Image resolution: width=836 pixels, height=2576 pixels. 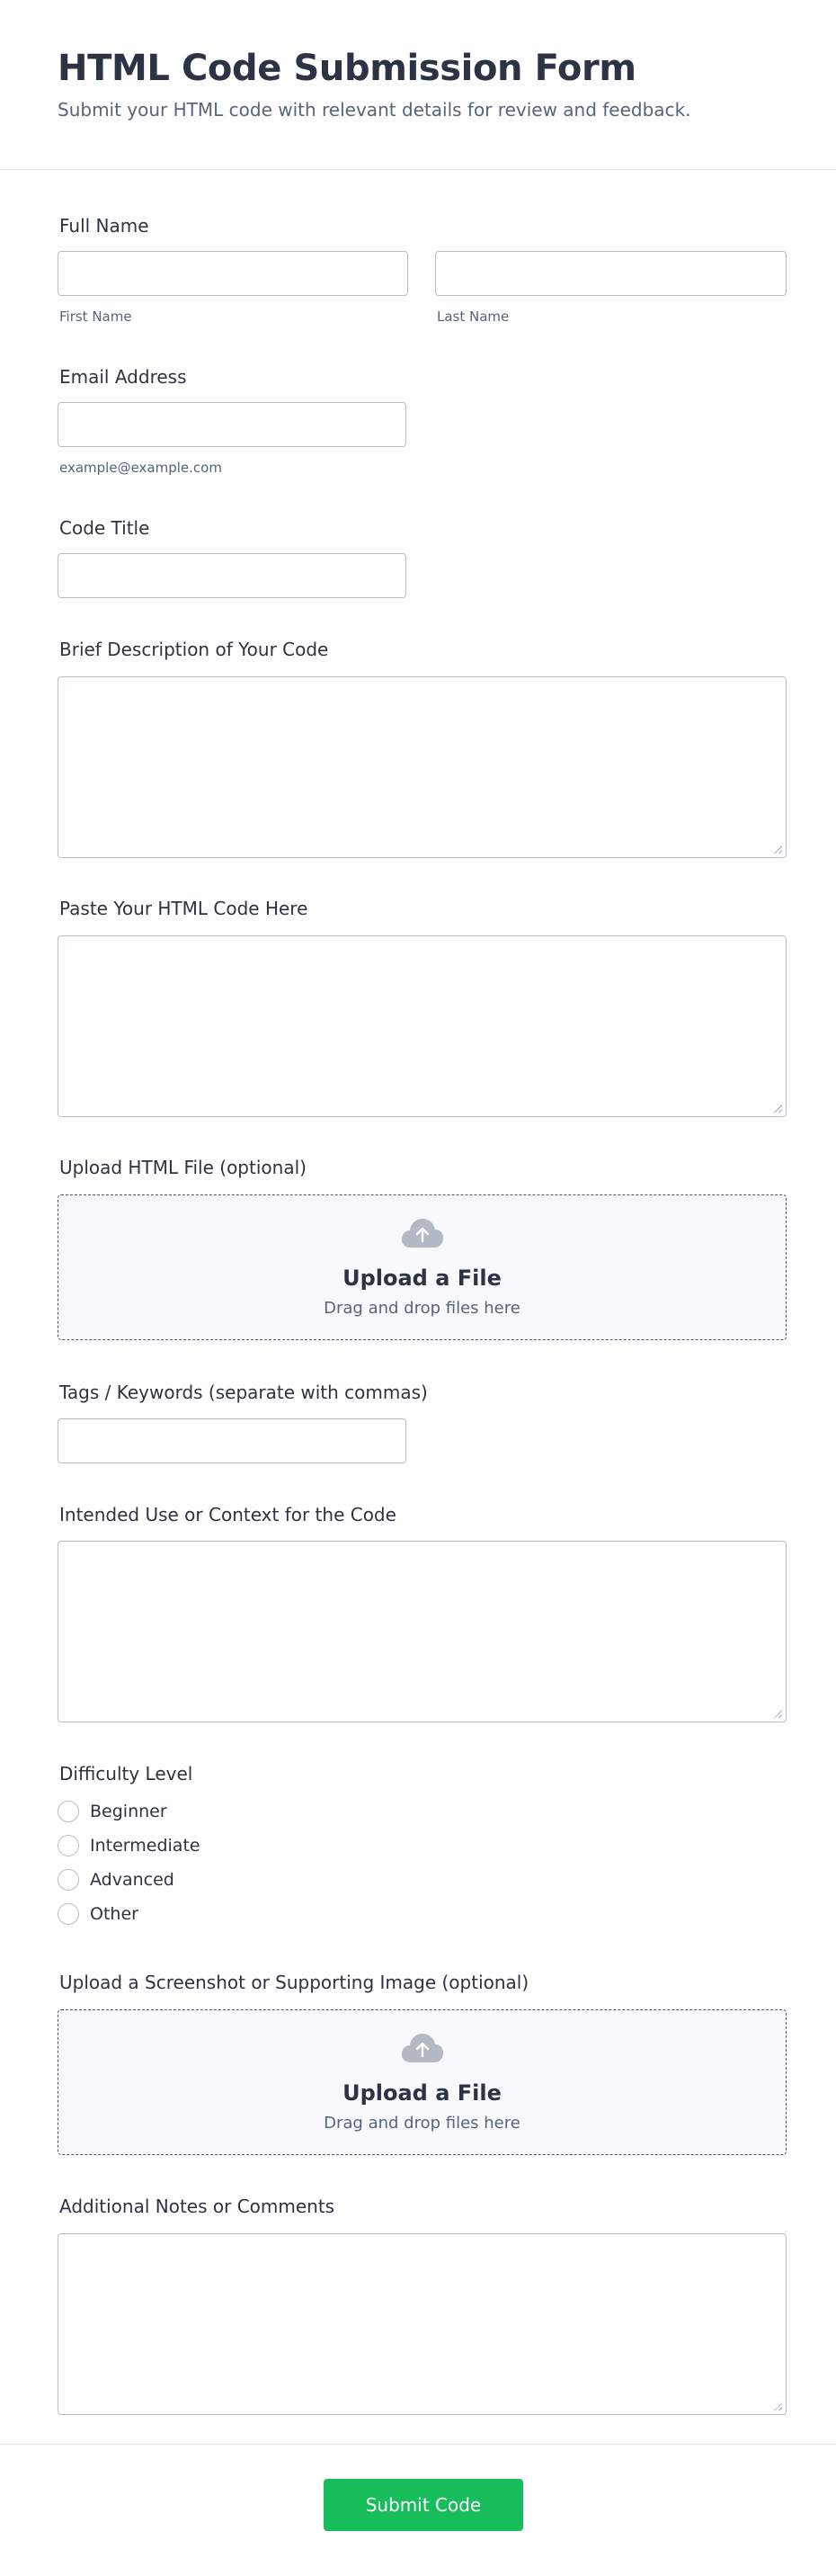 I want to click on radio-option-advanced: Advanced, so click(x=116, y=1880).